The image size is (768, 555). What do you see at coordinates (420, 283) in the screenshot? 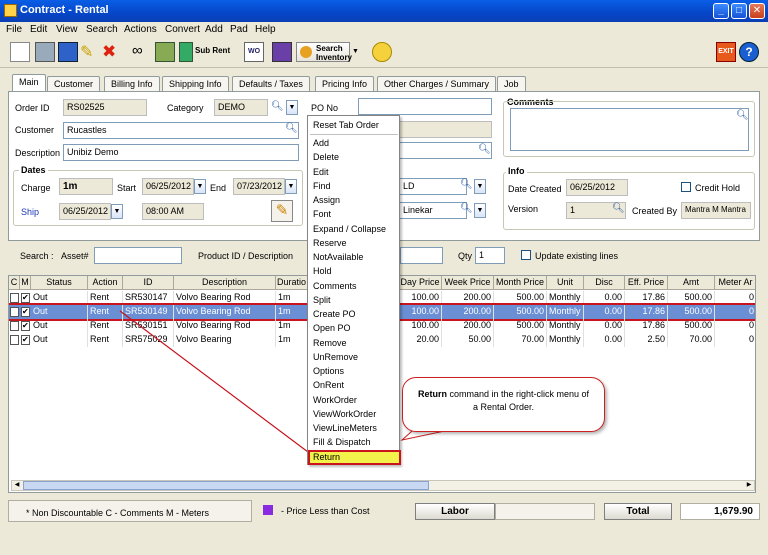
I see `col-header-day-price: Day Price` at bounding box center [420, 283].